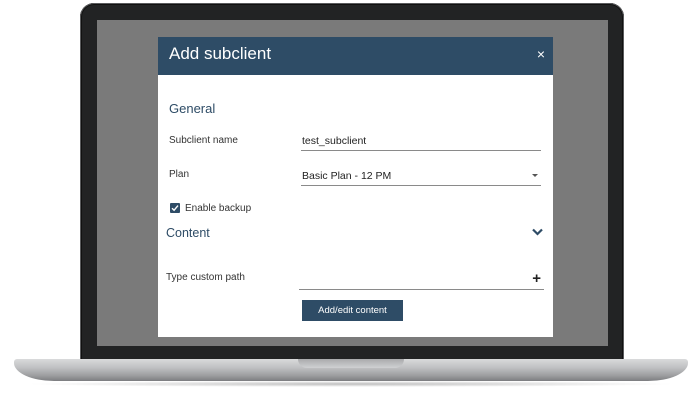 Image resolution: width=700 pixels, height=400 pixels. What do you see at coordinates (205, 277) in the screenshot?
I see `custom-path-label: Type custom path` at bounding box center [205, 277].